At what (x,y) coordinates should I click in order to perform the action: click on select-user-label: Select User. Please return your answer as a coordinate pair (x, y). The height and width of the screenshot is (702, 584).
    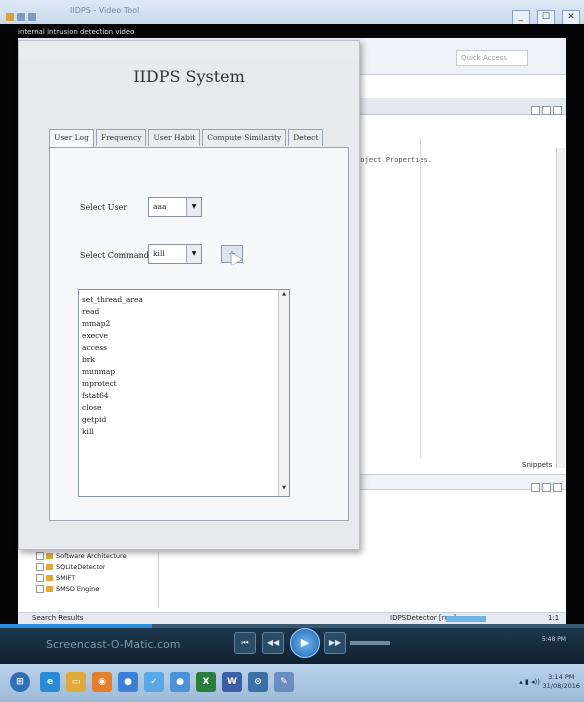
    Looking at the image, I should click on (104, 207).